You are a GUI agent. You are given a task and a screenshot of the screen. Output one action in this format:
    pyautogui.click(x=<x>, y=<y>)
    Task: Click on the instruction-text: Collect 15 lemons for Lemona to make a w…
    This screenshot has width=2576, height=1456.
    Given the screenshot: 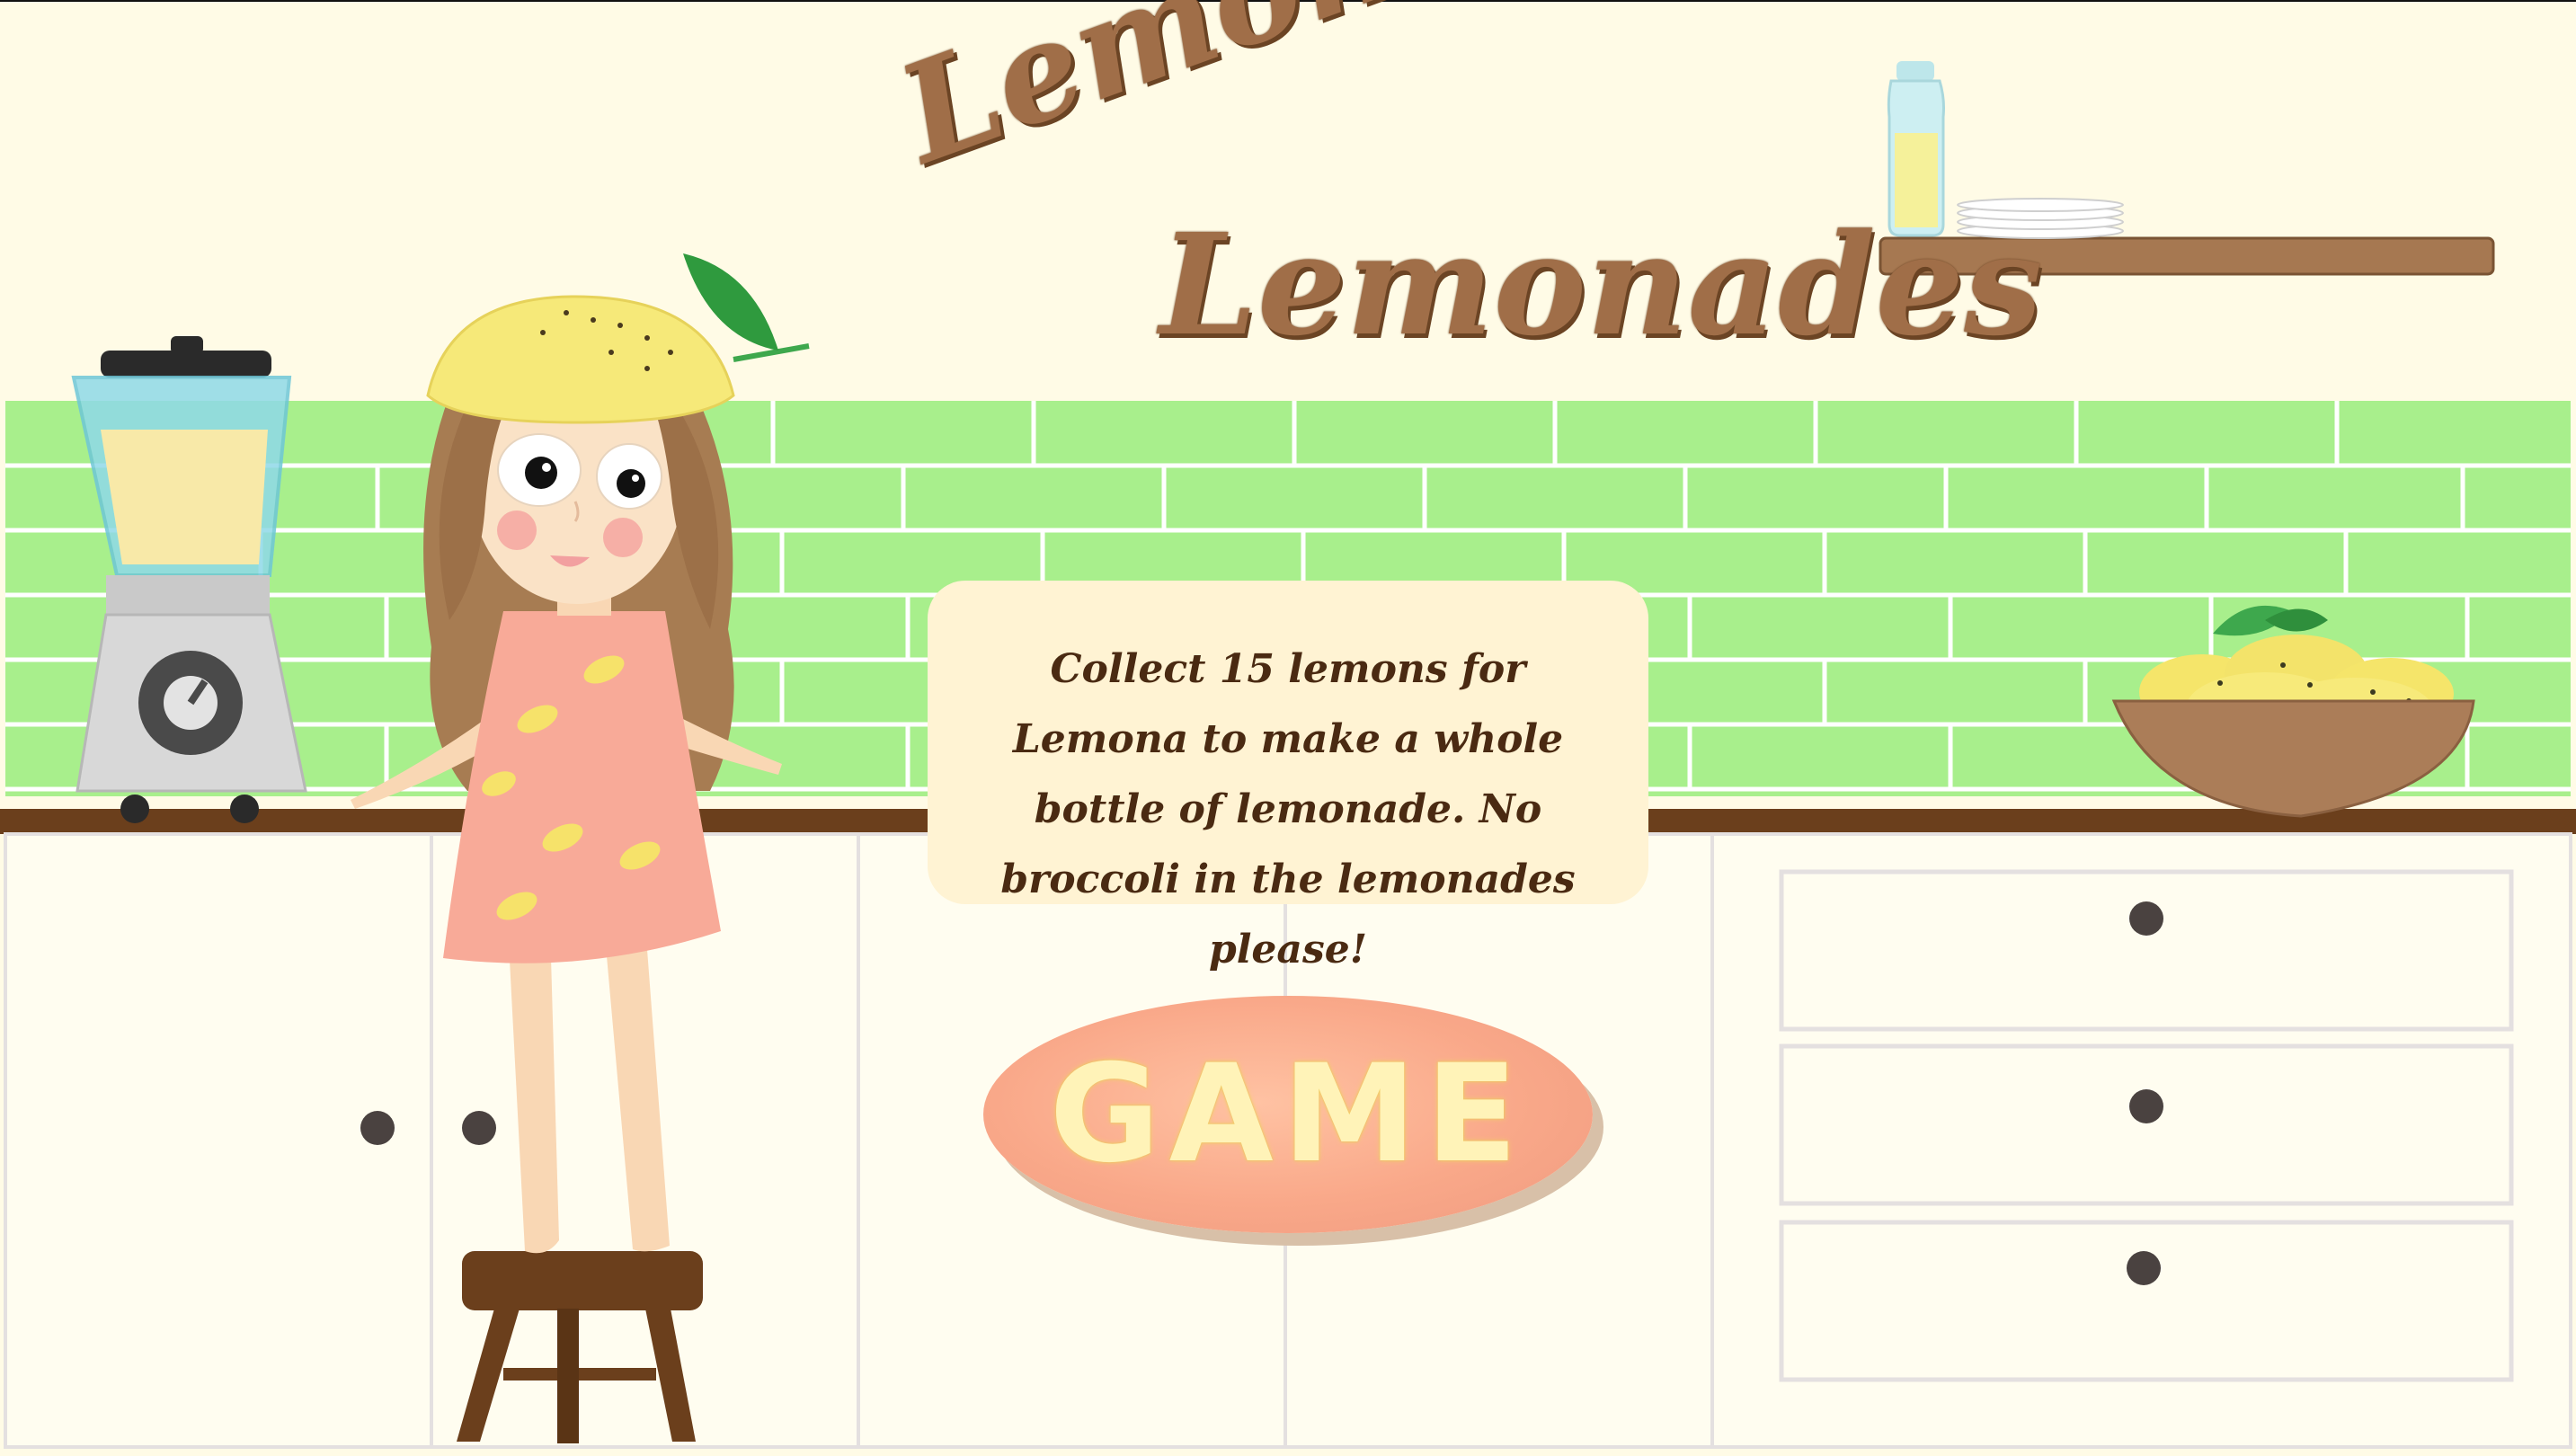 What is the action you would take?
    pyautogui.click(x=1288, y=809)
    